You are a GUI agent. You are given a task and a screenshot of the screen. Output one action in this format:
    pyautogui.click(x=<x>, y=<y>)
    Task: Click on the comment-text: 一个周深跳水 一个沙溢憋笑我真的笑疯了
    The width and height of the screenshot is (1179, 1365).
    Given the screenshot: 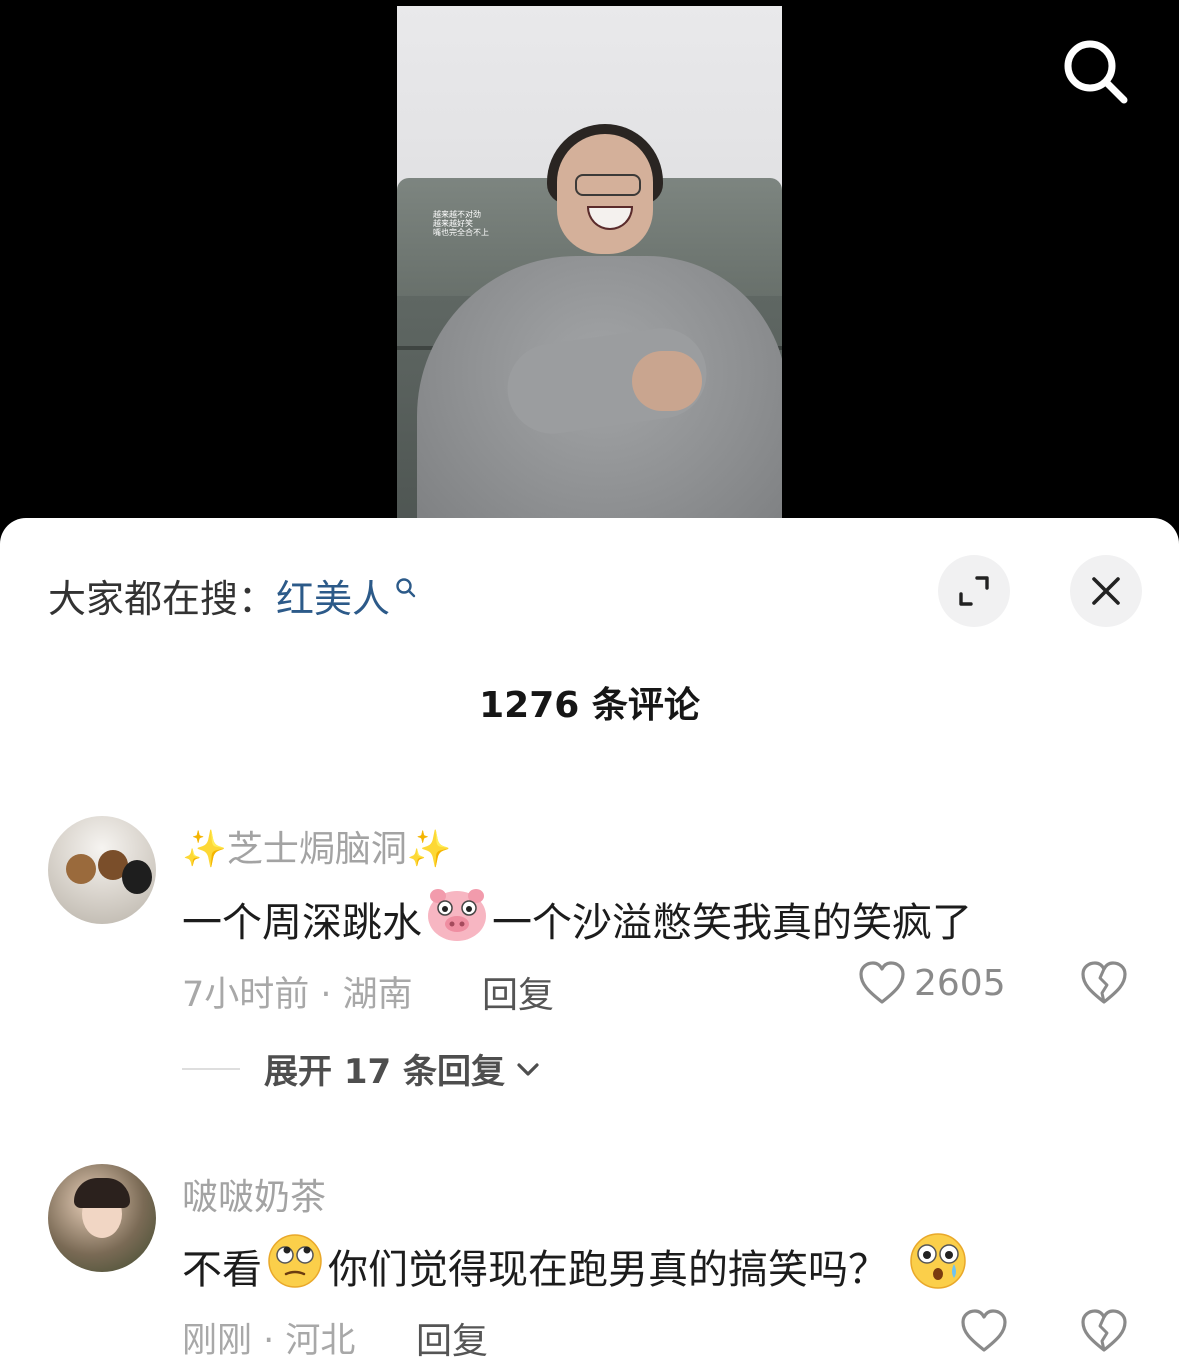 What is the action you would take?
    pyautogui.click(x=577, y=919)
    